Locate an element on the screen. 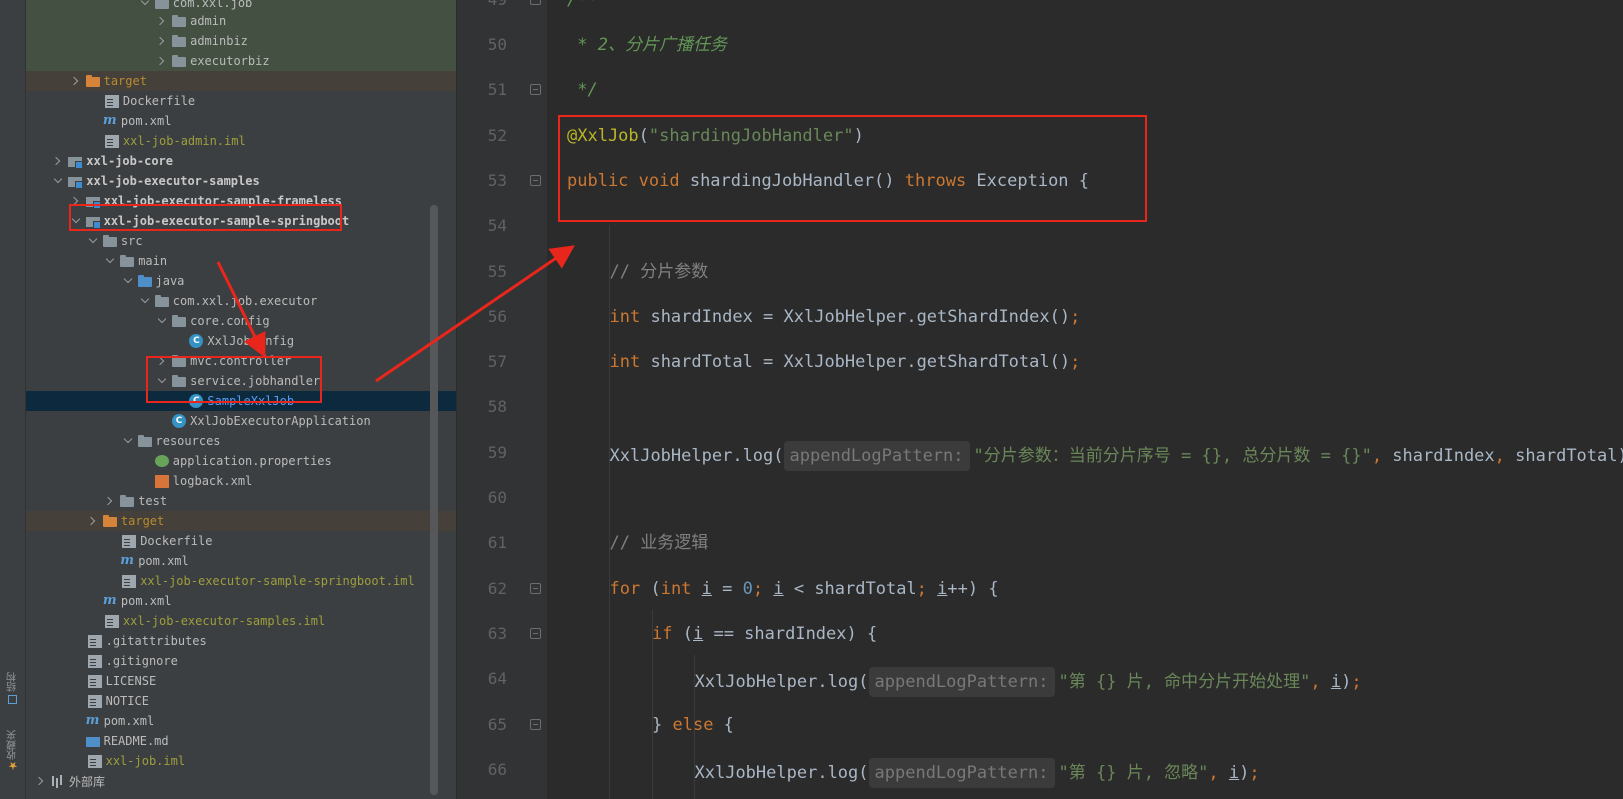  annotation-arrows is located at coordinates (395, 314).